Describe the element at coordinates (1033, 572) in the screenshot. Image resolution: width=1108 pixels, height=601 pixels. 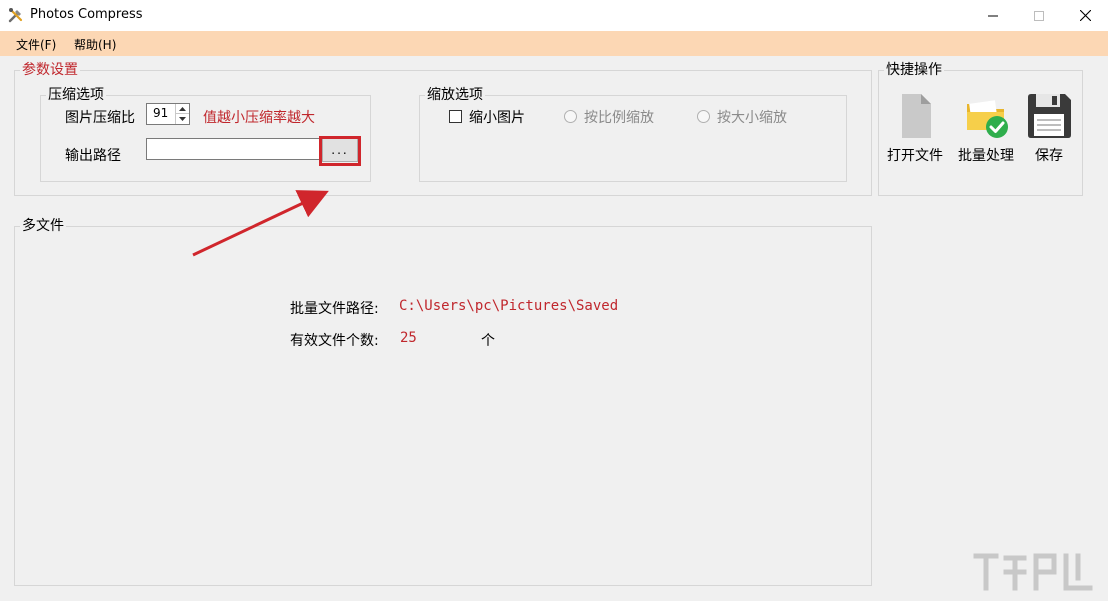
I see `watermark-logo` at that location.